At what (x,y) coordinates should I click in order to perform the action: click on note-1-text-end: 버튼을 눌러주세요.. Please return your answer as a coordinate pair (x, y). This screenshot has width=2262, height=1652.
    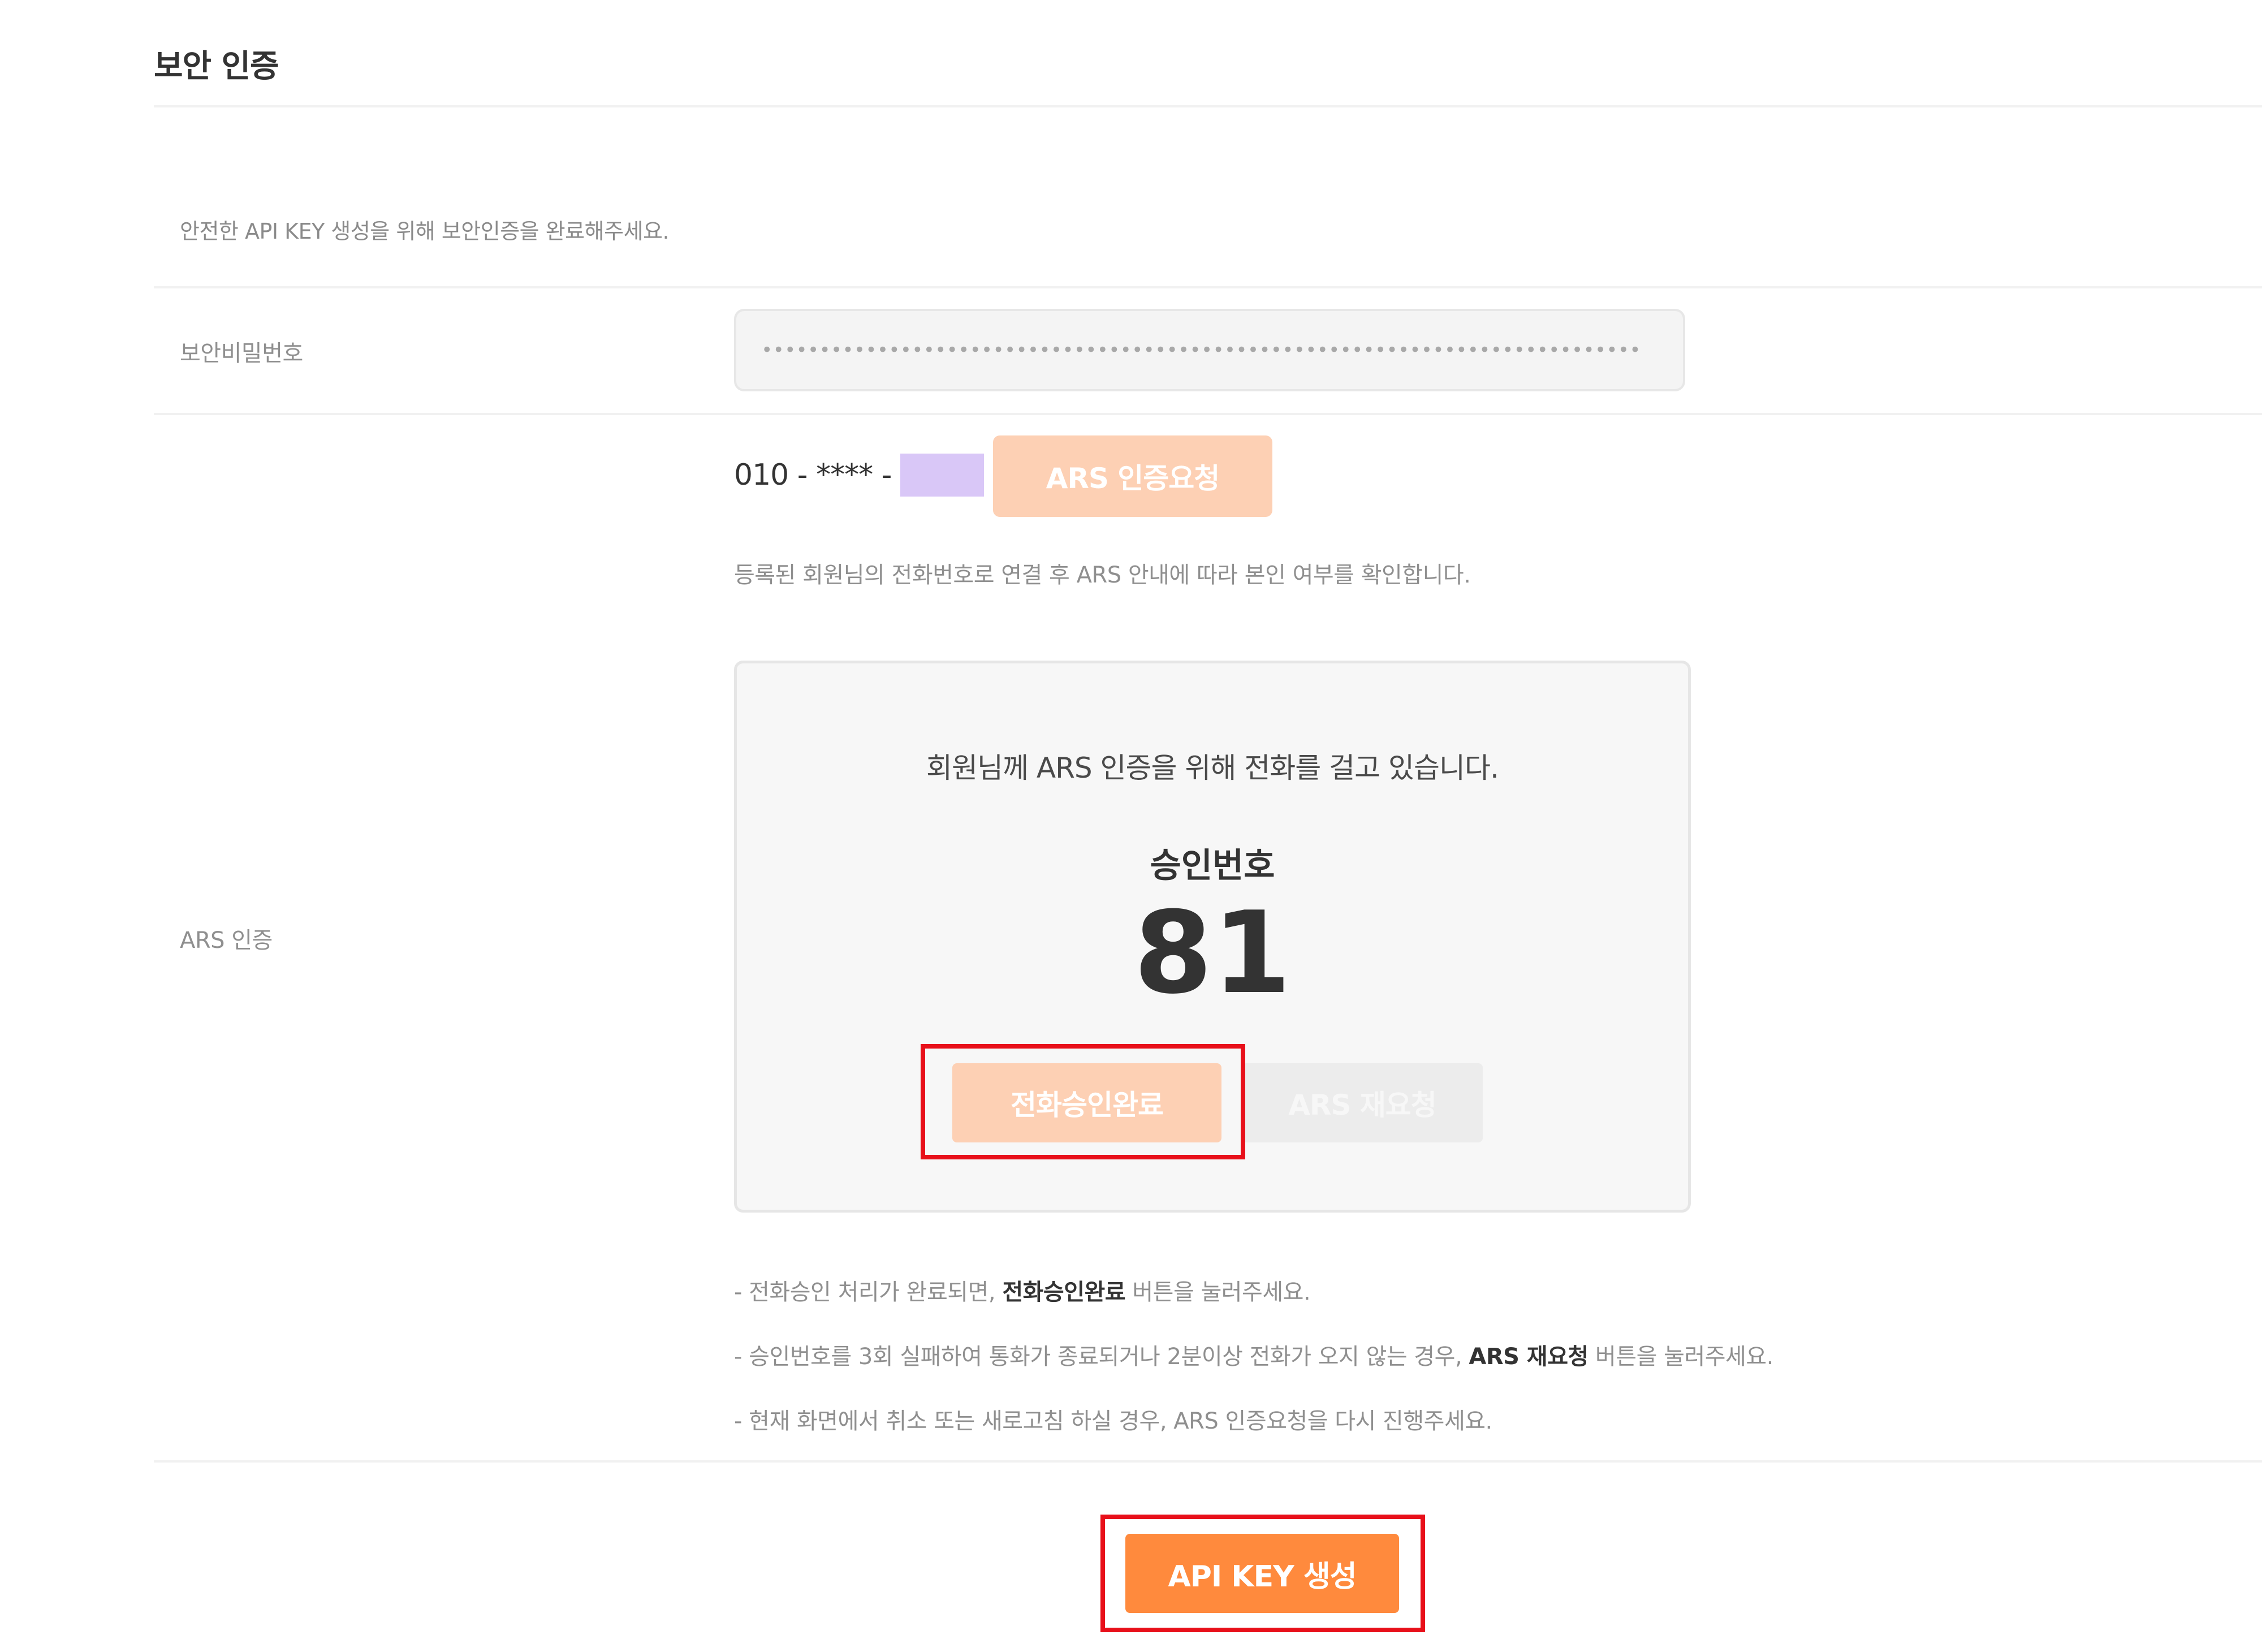
    Looking at the image, I should click on (1218, 1292).